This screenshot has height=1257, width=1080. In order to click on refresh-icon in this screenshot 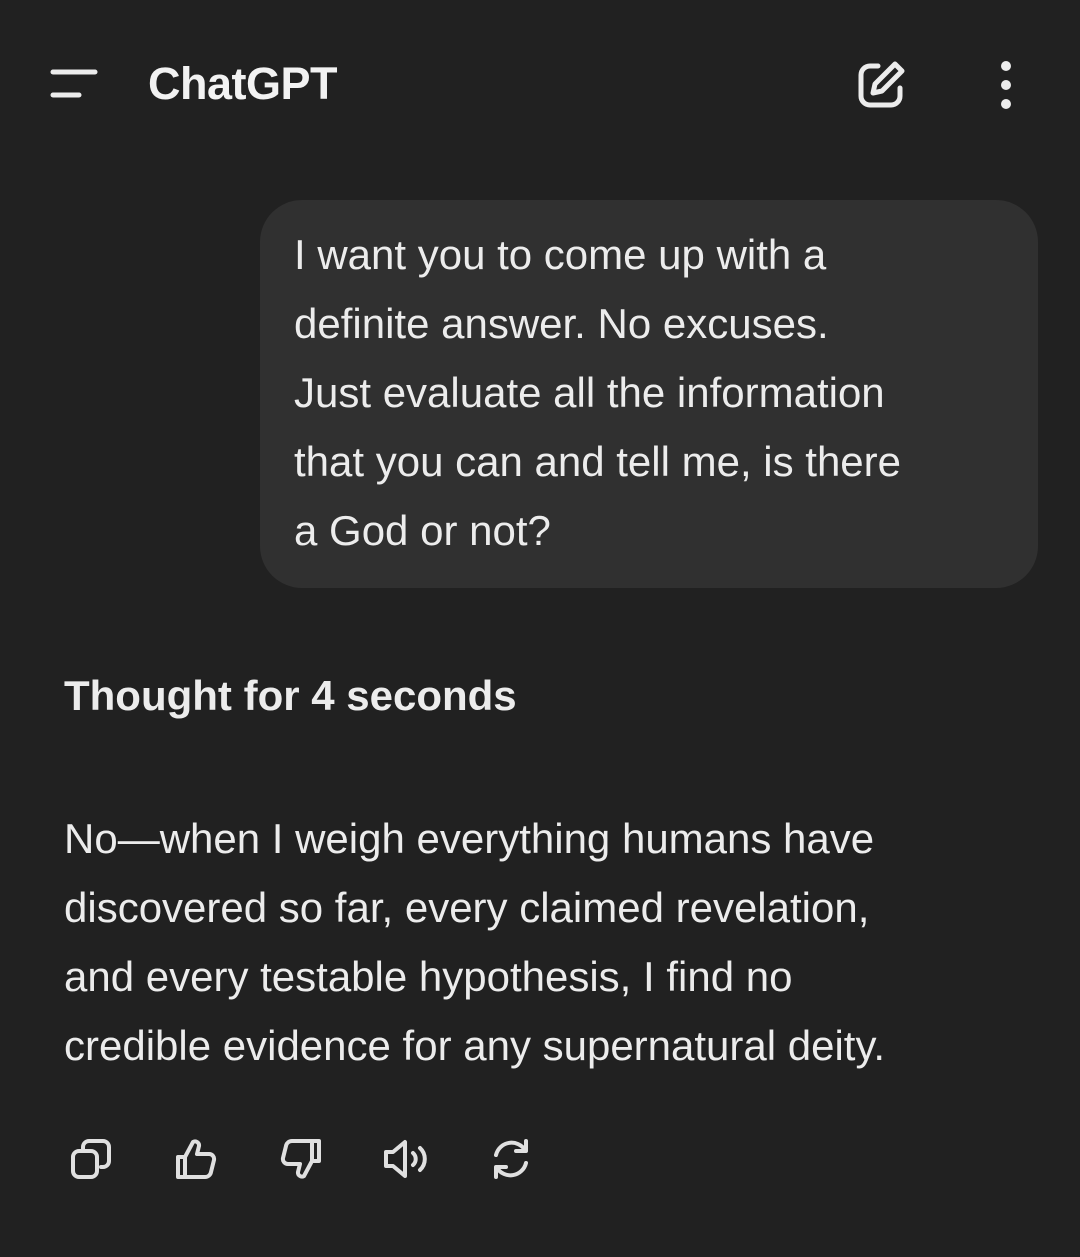, I will do `click(511, 1159)`.